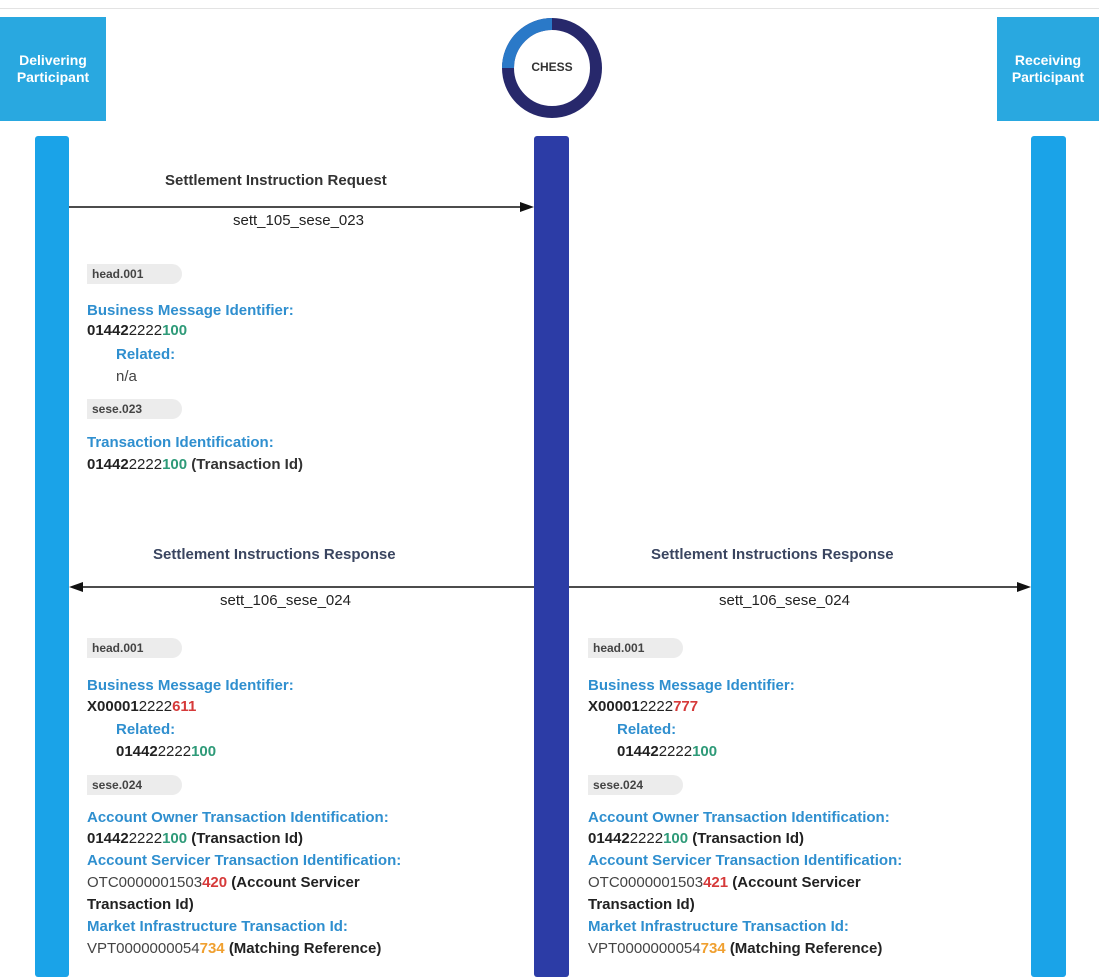 This screenshot has height=977, width=1099. What do you see at coordinates (784, 600) in the screenshot?
I see `response-right-code: sett_106_sese_024` at bounding box center [784, 600].